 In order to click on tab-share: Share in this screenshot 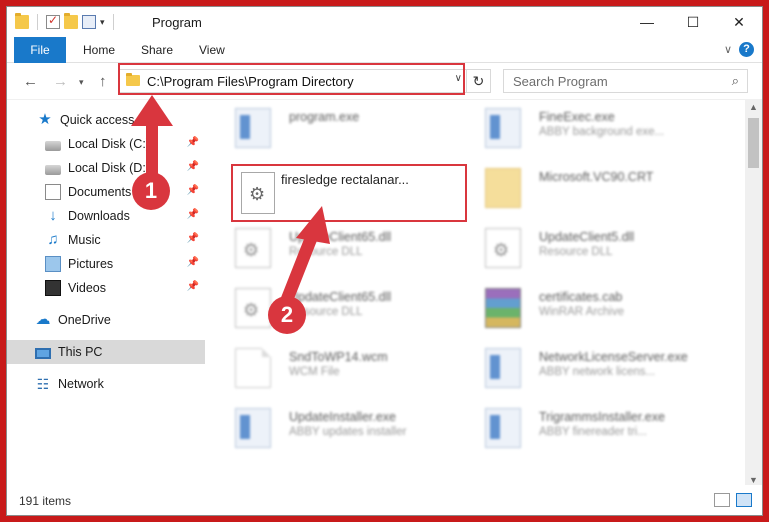, I will do `click(157, 50)`.